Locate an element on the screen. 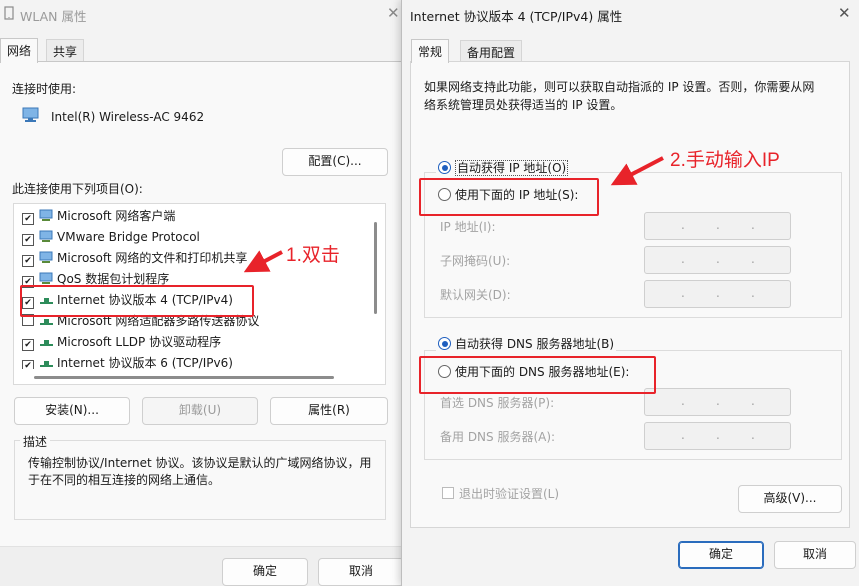 Image resolution: width=859 pixels, height=586 pixels. tab-network: 网络 is located at coordinates (19, 50).